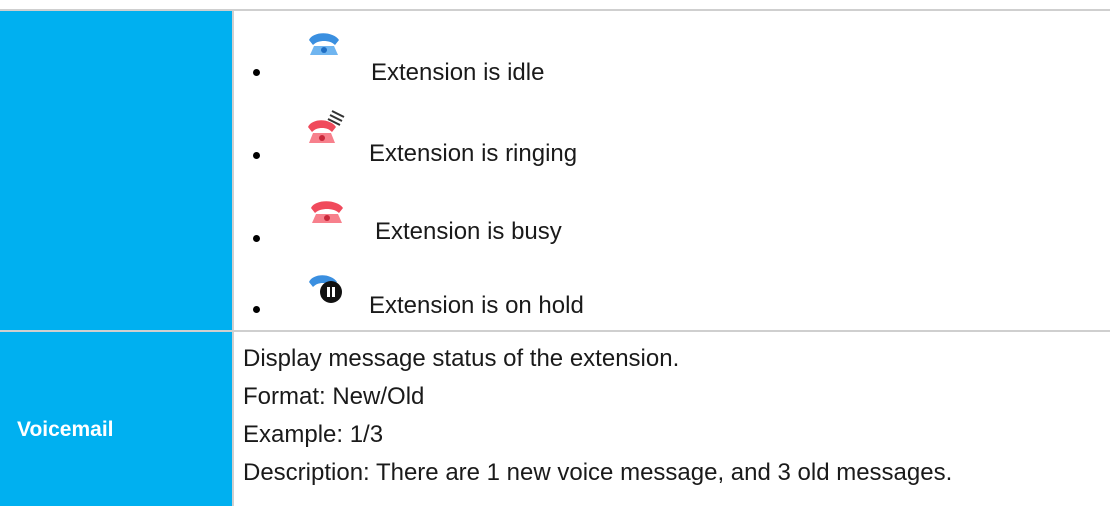  I want to click on voicemail-example-line: Example: 1/3, so click(313, 434).